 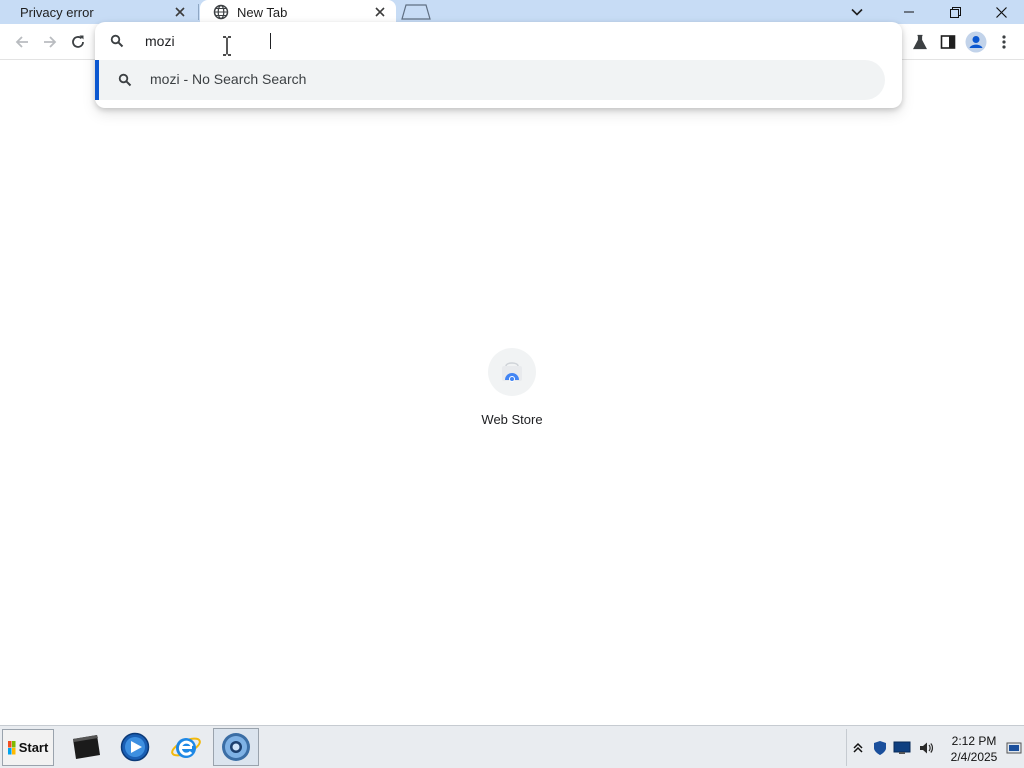 I want to click on tray-security, so click(x=880, y=748).